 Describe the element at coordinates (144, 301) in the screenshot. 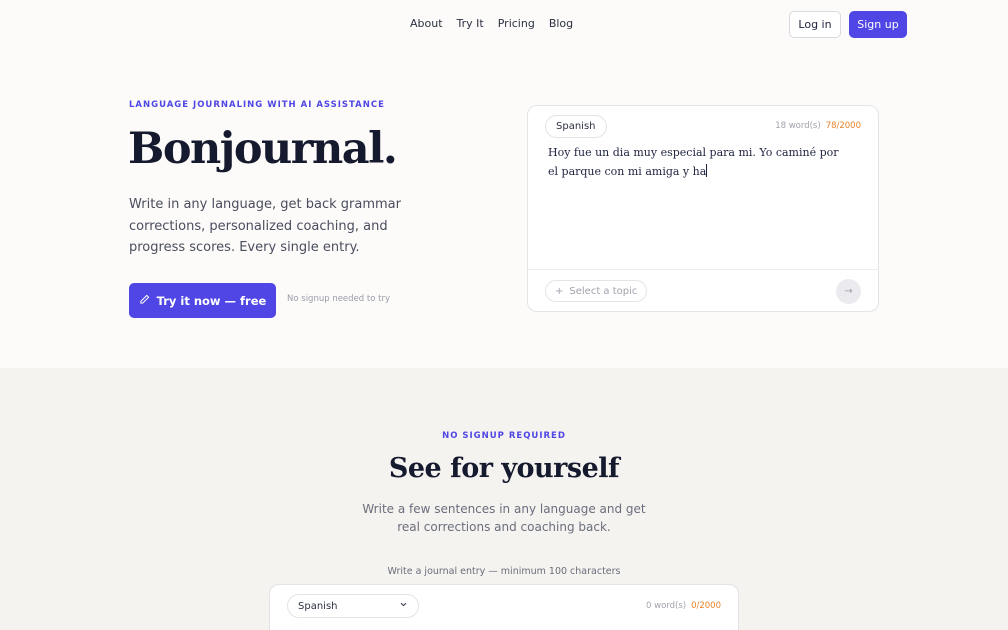

I see `pencil-icon` at that location.